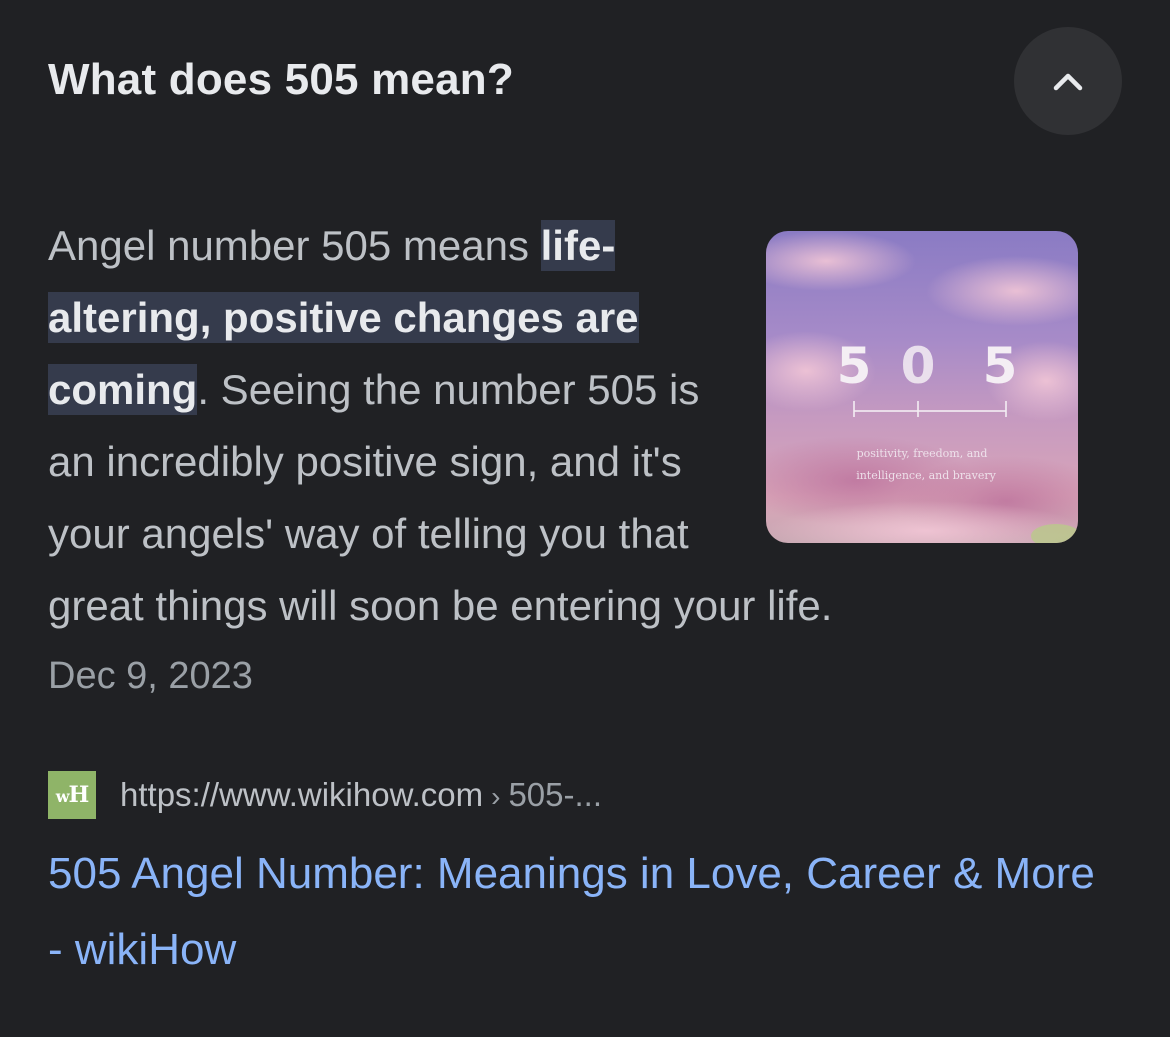 The image size is (1170, 1037). I want to click on snippet-highlight: life-, so click(578, 245).